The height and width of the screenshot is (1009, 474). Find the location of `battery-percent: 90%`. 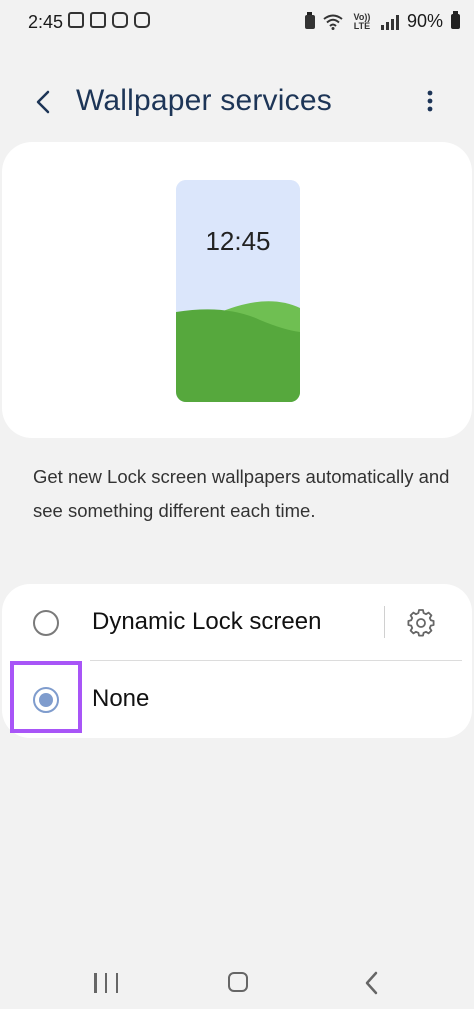

battery-percent: 90% is located at coordinates (424, 21).